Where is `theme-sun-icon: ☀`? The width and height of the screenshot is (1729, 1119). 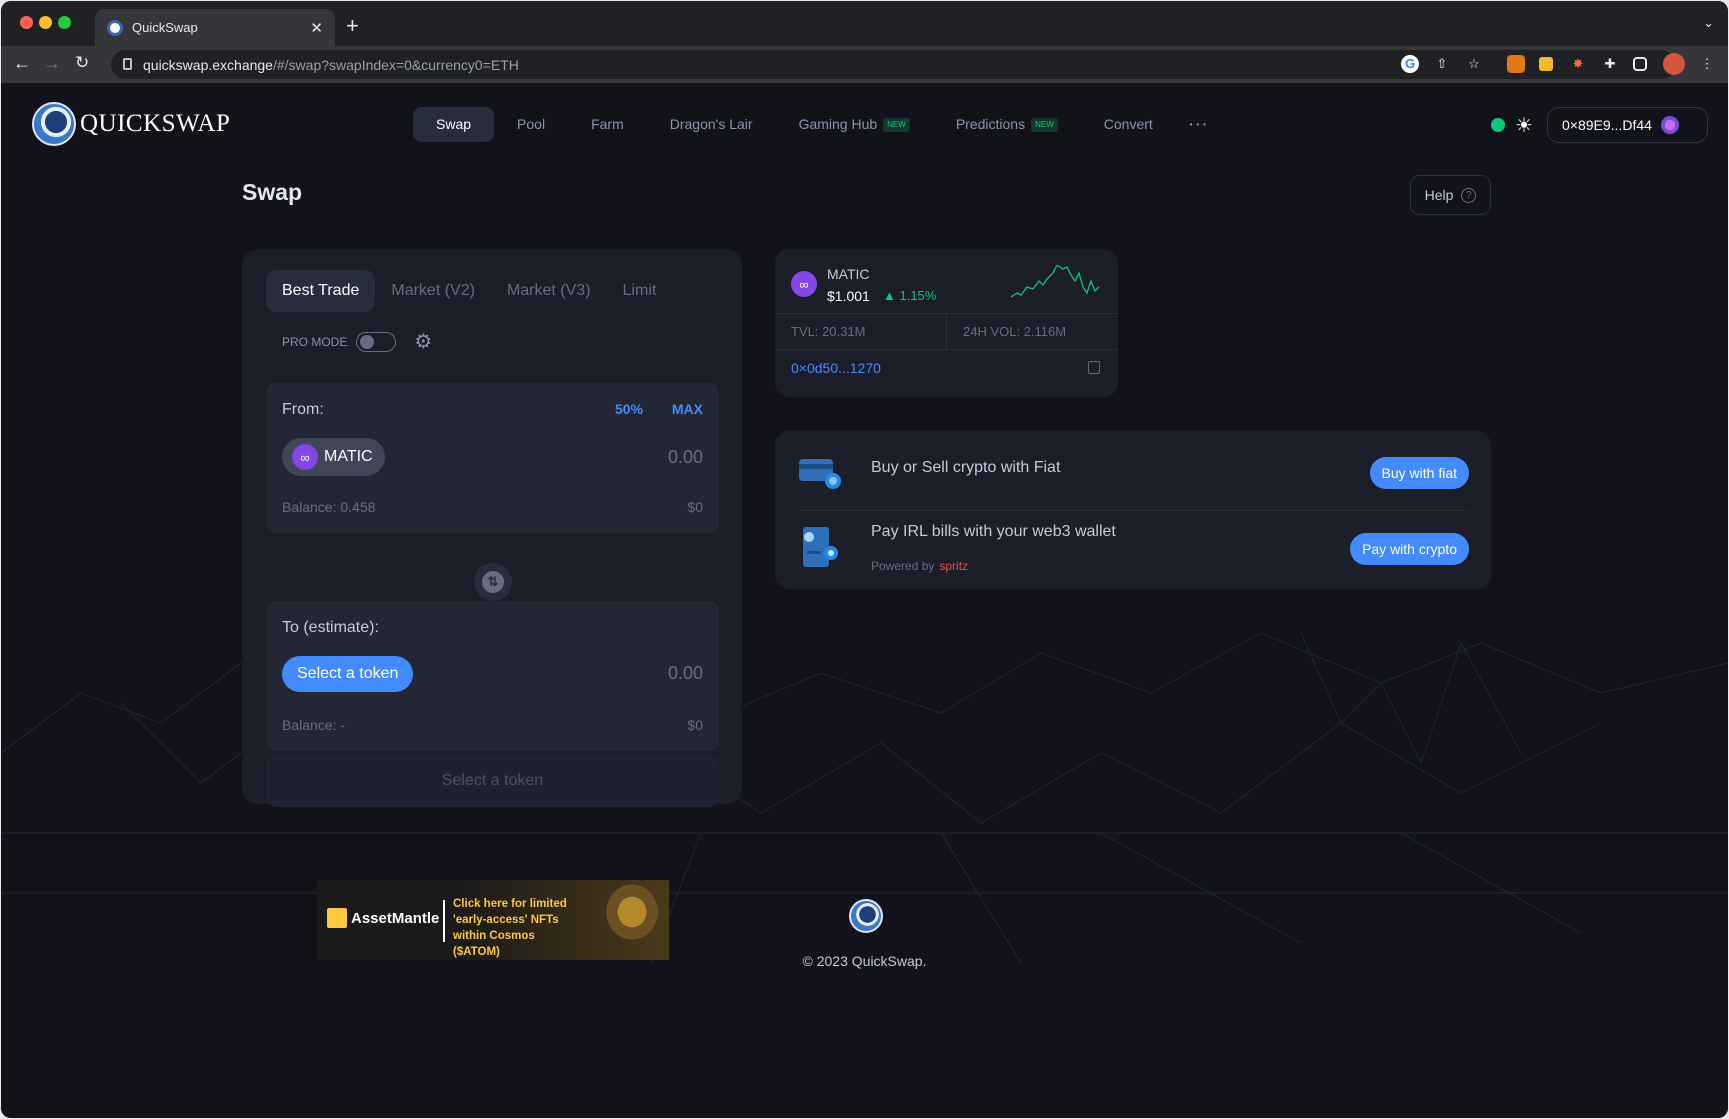
theme-sun-icon: ☀ is located at coordinates (1524, 125).